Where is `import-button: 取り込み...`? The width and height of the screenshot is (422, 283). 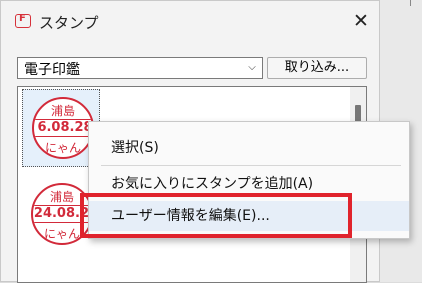 import-button: 取り込み... is located at coordinates (317, 68).